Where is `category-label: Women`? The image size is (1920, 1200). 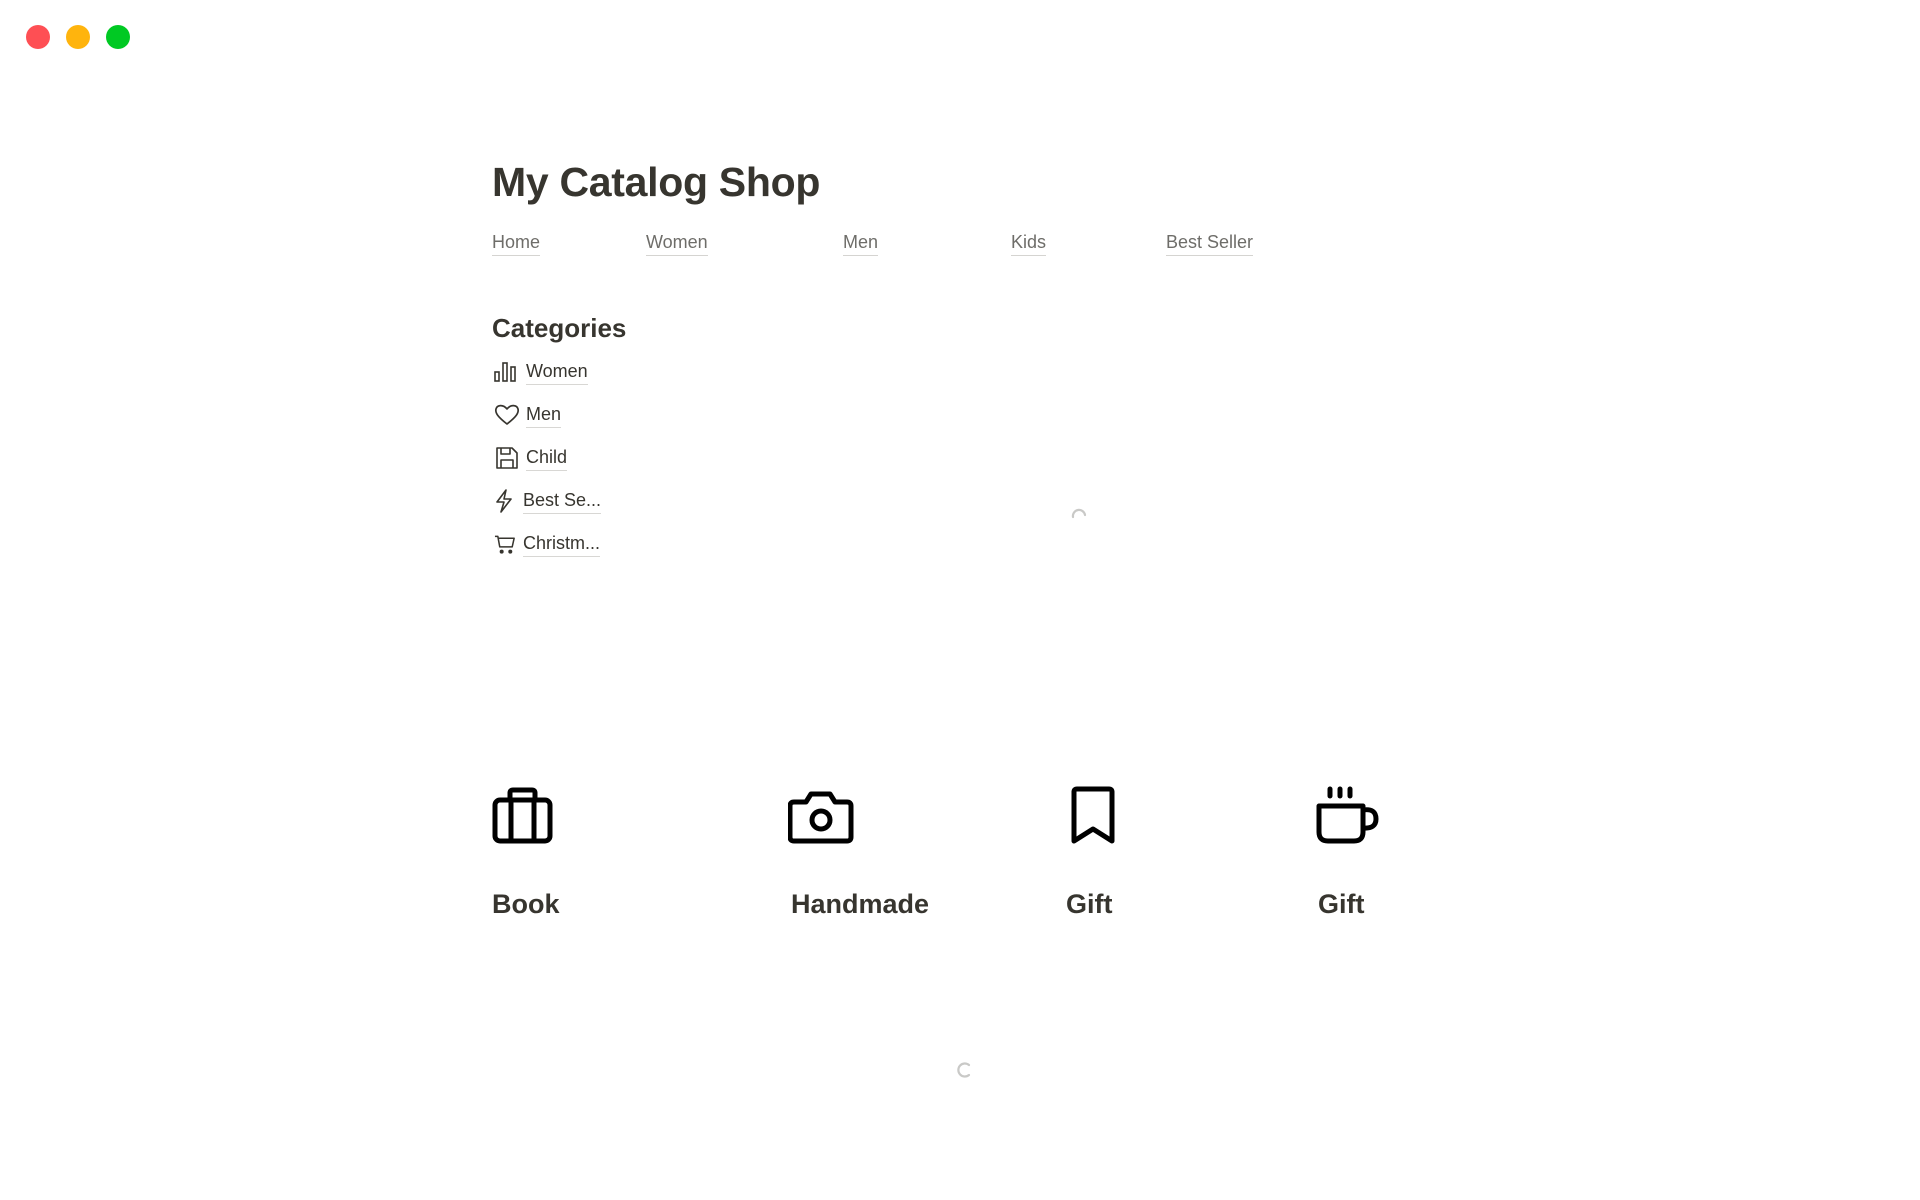
category-label: Women is located at coordinates (557, 372).